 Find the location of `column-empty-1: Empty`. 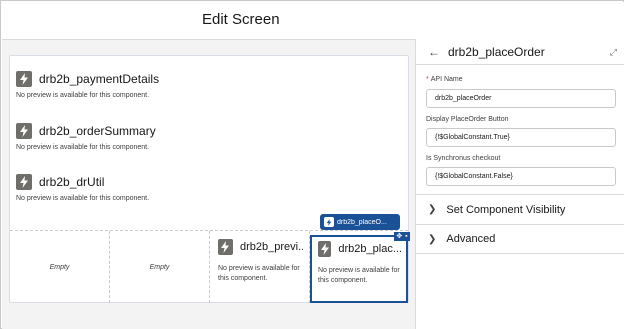

column-empty-1: Empty is located at coordinates (60, 267).